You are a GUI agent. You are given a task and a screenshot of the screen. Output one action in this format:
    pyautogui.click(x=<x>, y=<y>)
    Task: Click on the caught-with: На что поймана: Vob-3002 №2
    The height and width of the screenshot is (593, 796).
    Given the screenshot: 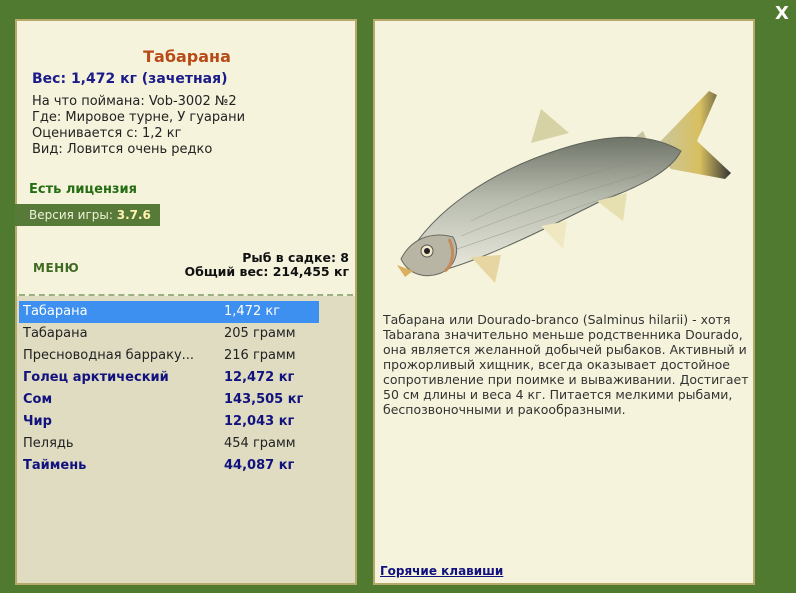 What is the action you would take?
    pyautogui.click(x=134, y=101)
    